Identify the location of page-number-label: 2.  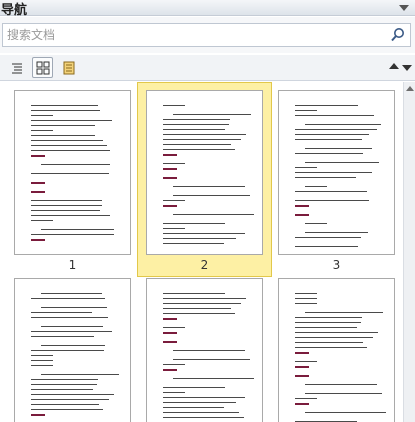
(204, 265).